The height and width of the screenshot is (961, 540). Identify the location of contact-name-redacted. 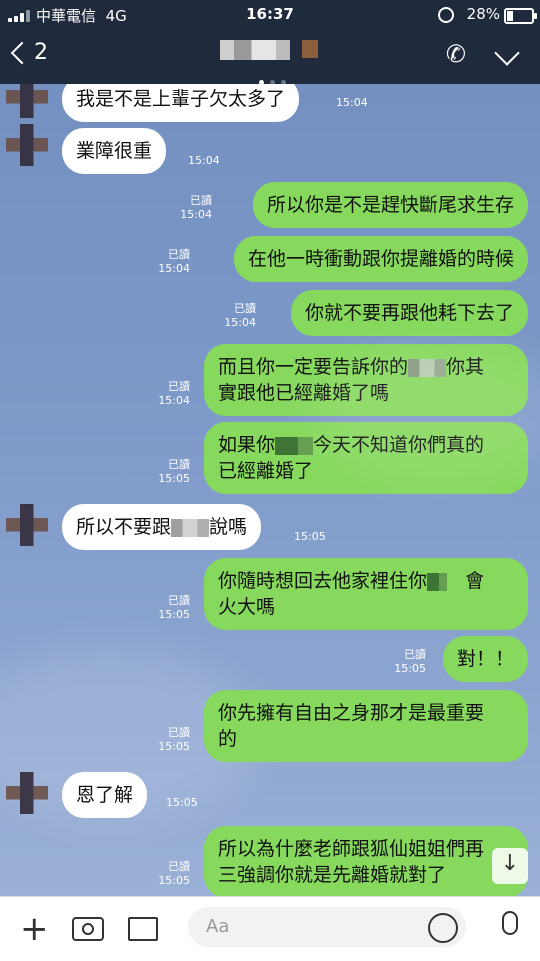
(255, 50).